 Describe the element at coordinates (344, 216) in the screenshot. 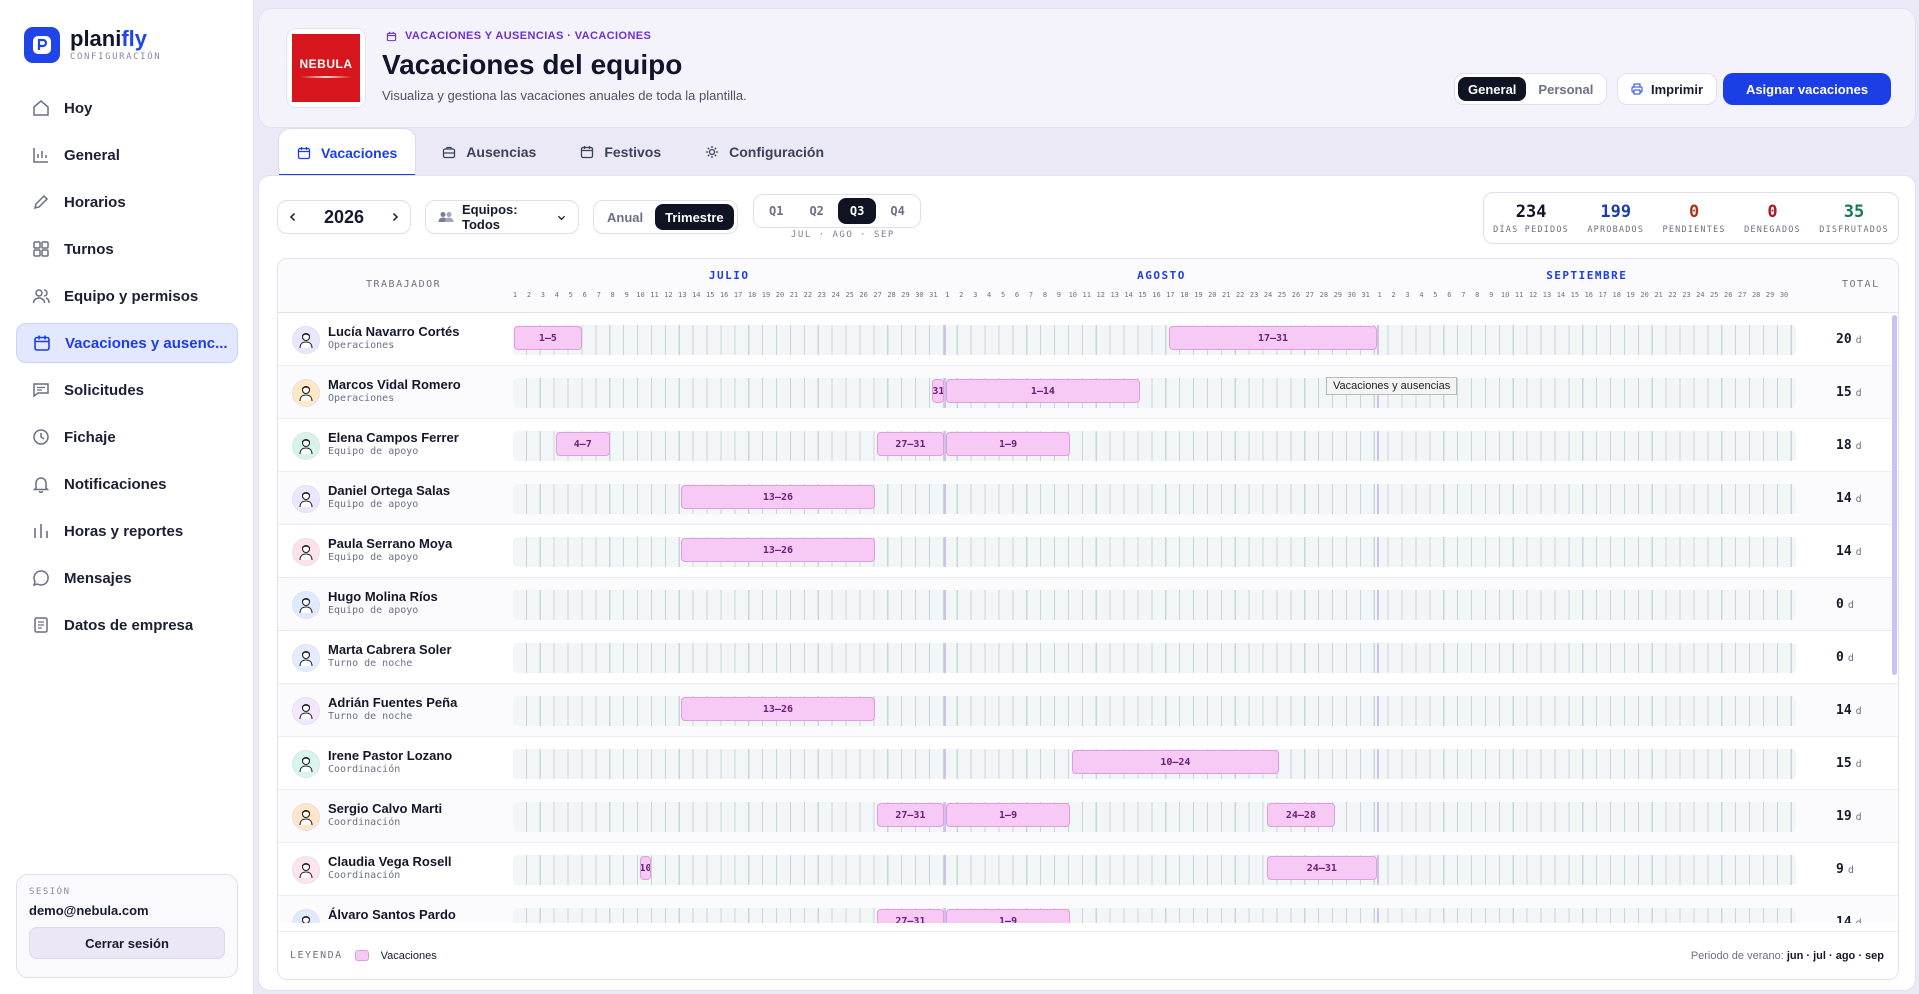

I see `year-value: 2026` at that location.